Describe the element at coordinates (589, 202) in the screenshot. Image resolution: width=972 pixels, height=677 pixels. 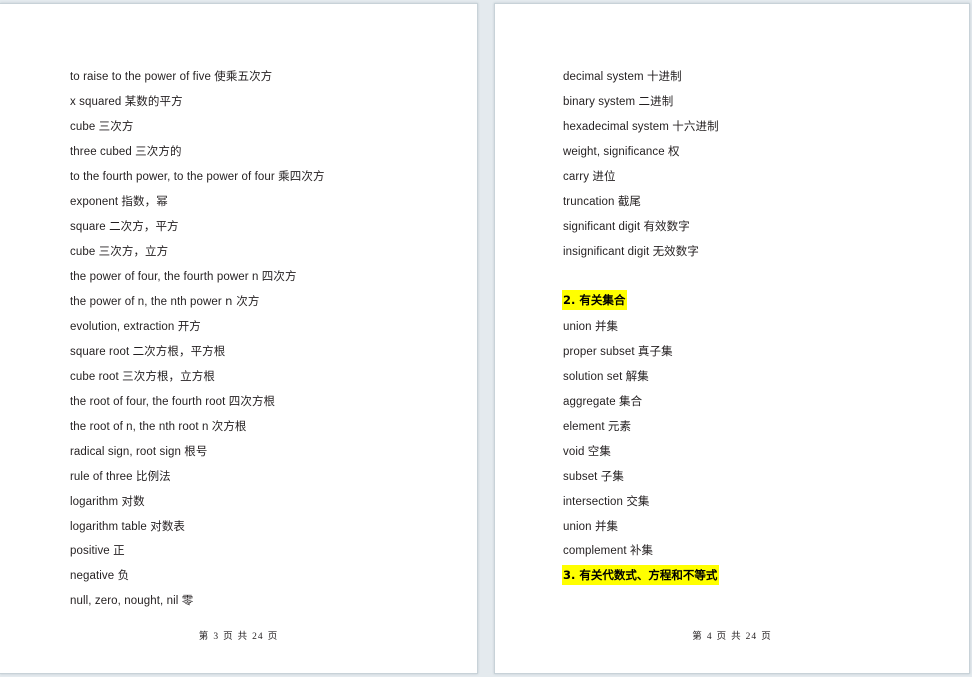
I see `glossary-term-en: truncation` at that location.